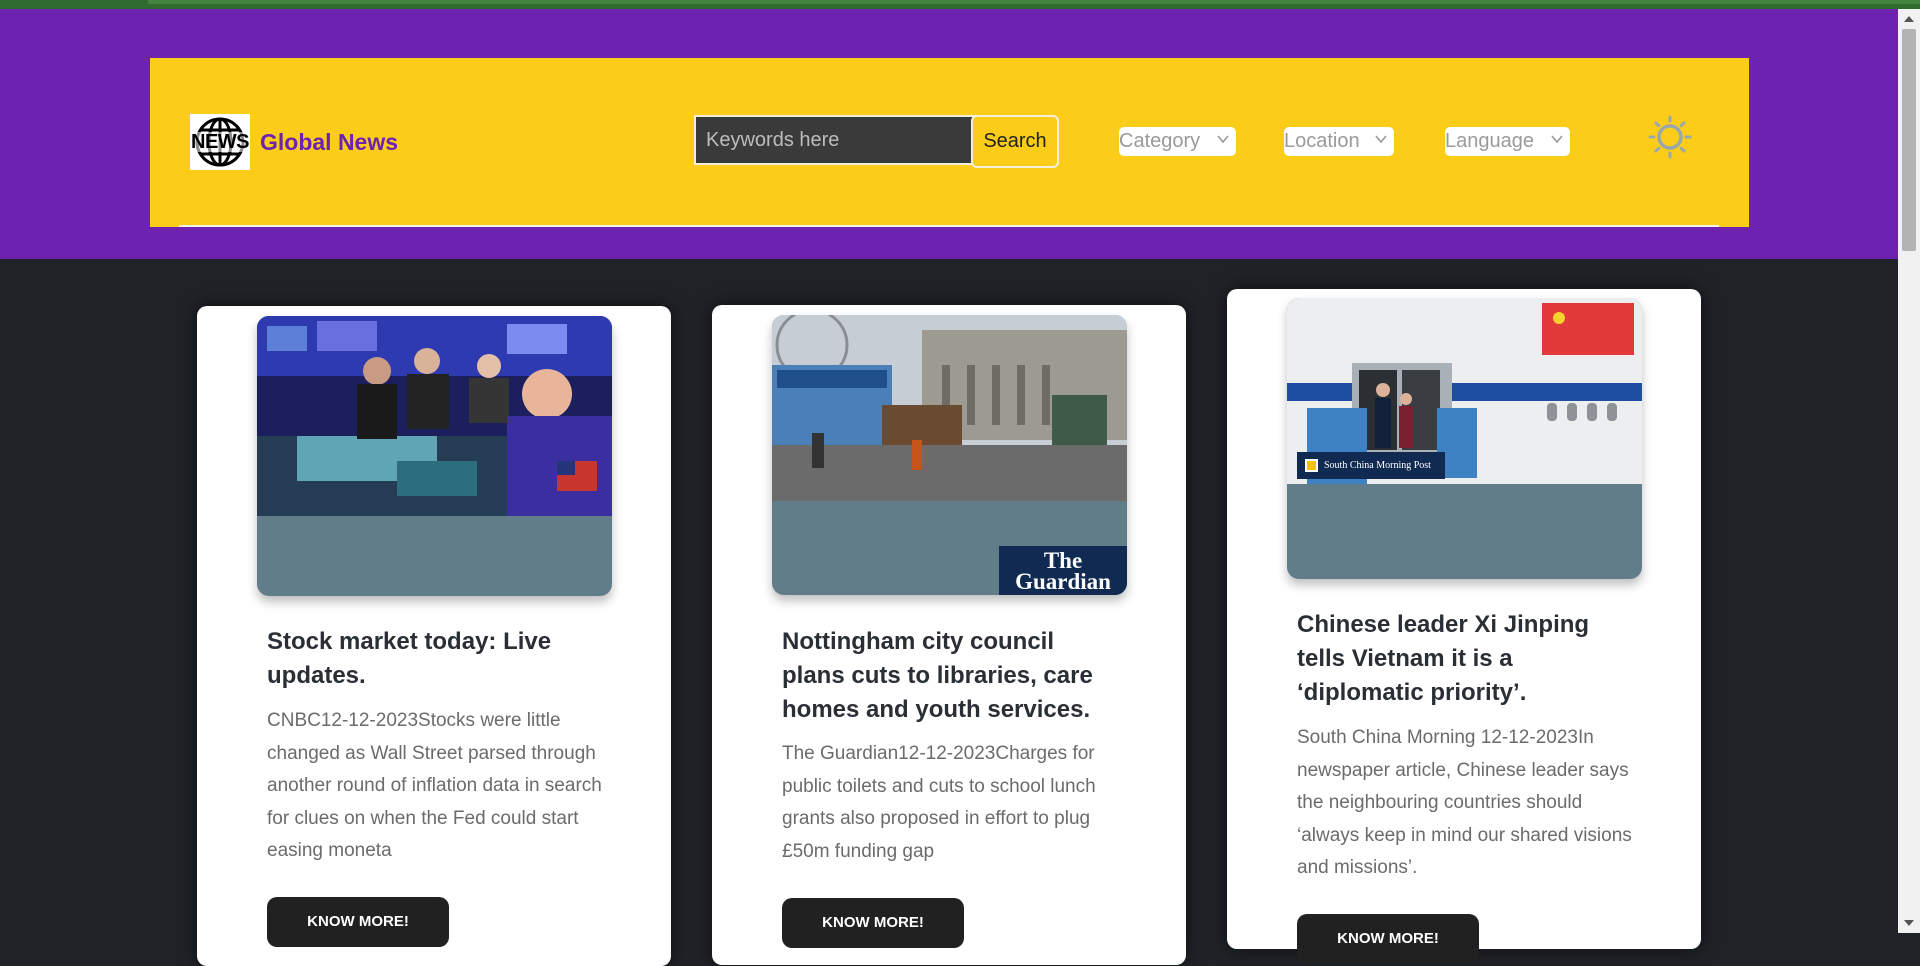 This screenshot has width=1920, height=966. What do you see at coordinates (1063, 570) in the screenshot?
I see `guardian-logo: The Guardian` at bounding box center [1063, 570].